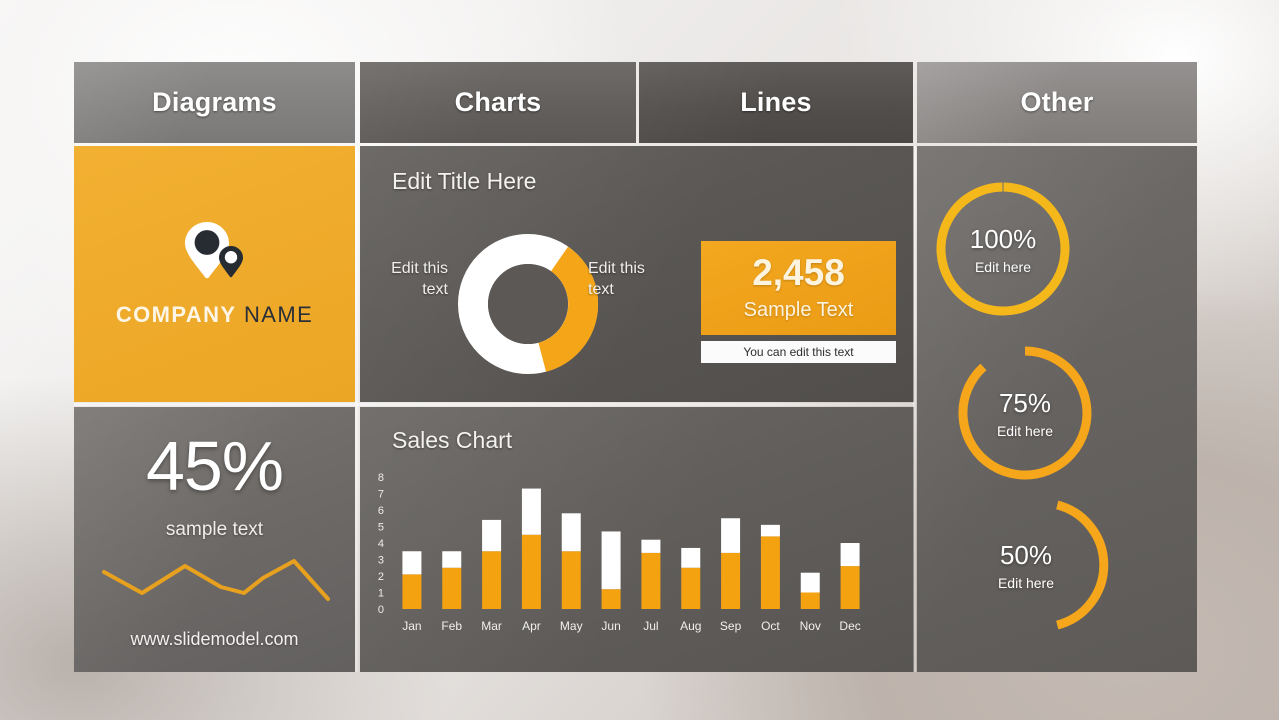 The image size is (1279, 720). I want to click on tab-diagrams-label: Diagrams, so click(214, 102).